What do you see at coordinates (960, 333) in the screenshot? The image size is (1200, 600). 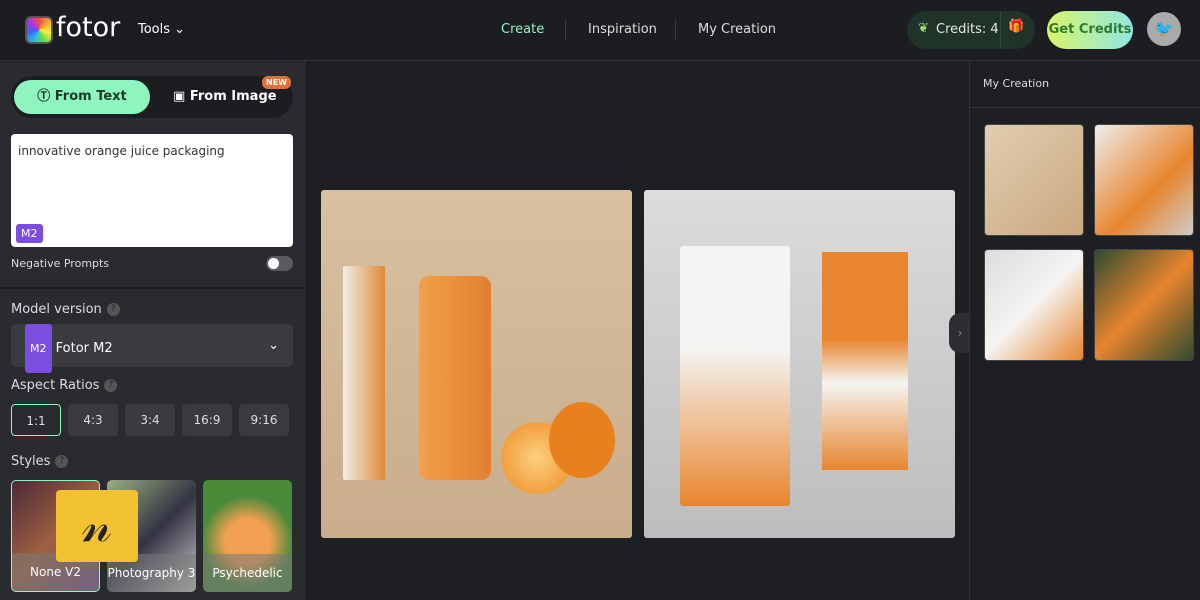 I see `expand-panel-button: ›` at bounding box center [960, 333].